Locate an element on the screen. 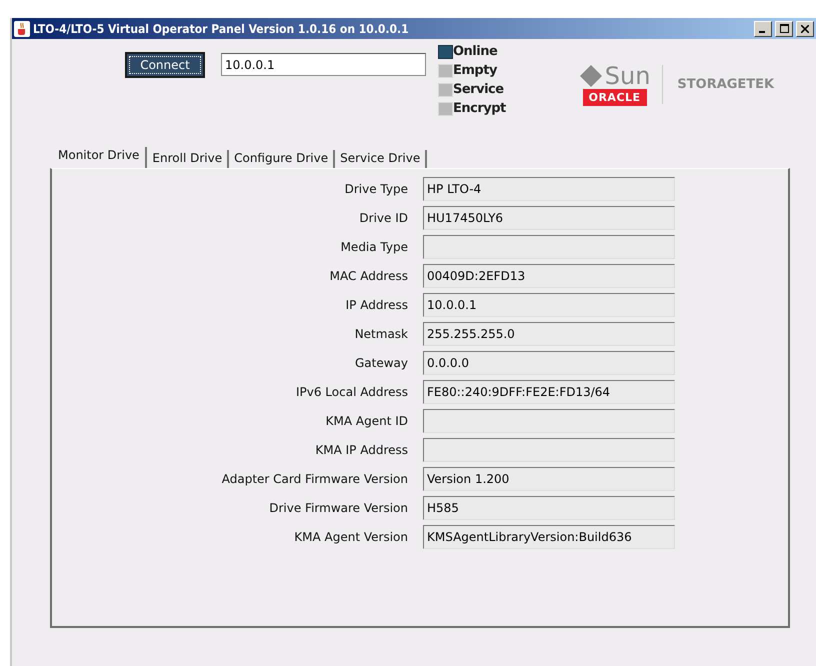  status-label: Encrypt is located at coordinates (479, 108).